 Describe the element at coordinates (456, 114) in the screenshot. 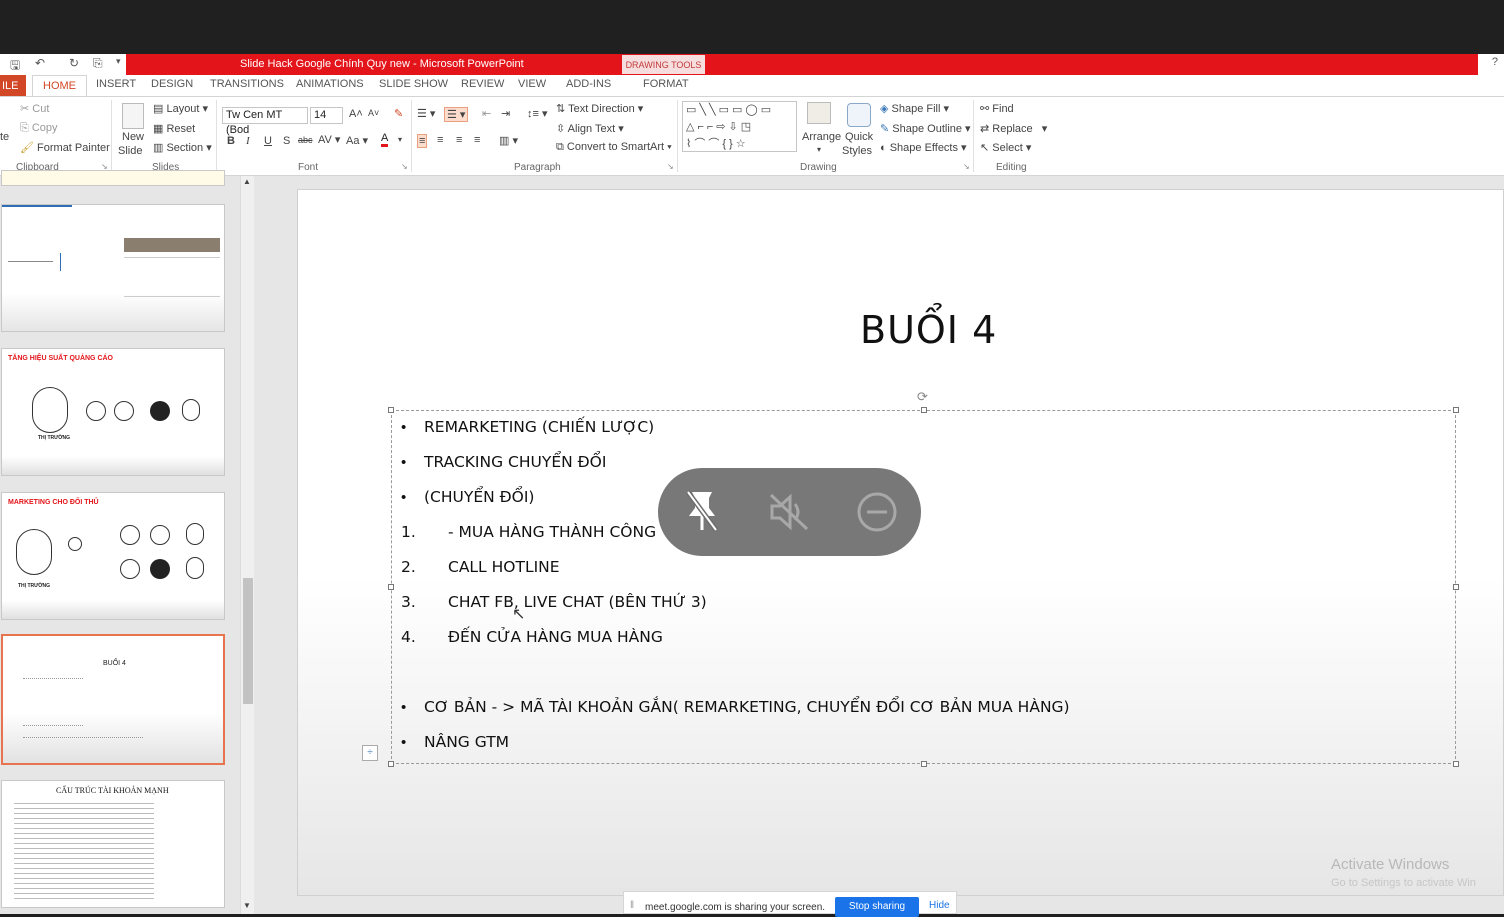

I see `numbering-icon: ☰ ▾` at that location.